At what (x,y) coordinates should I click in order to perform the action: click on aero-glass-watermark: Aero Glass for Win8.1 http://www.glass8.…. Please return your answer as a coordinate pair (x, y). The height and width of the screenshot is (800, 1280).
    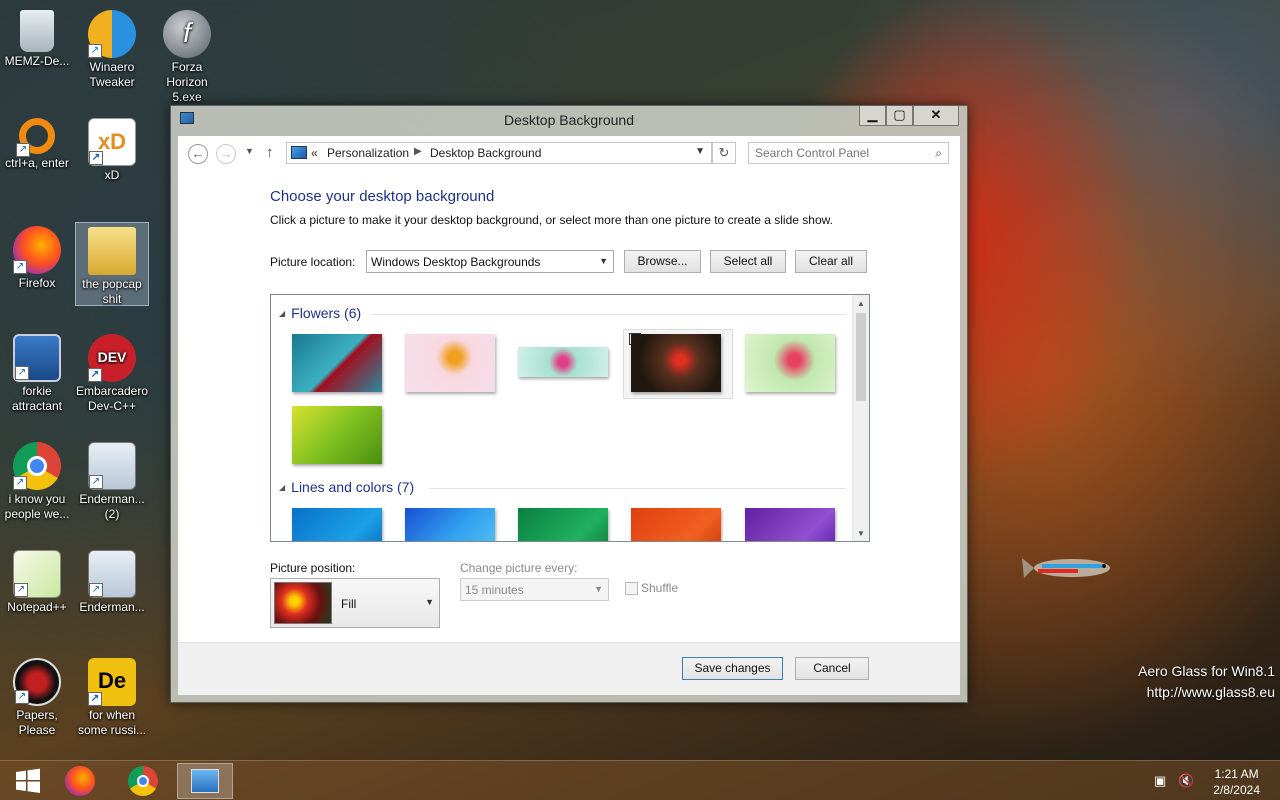
    Looking at the image, I should click on (1206, 682).